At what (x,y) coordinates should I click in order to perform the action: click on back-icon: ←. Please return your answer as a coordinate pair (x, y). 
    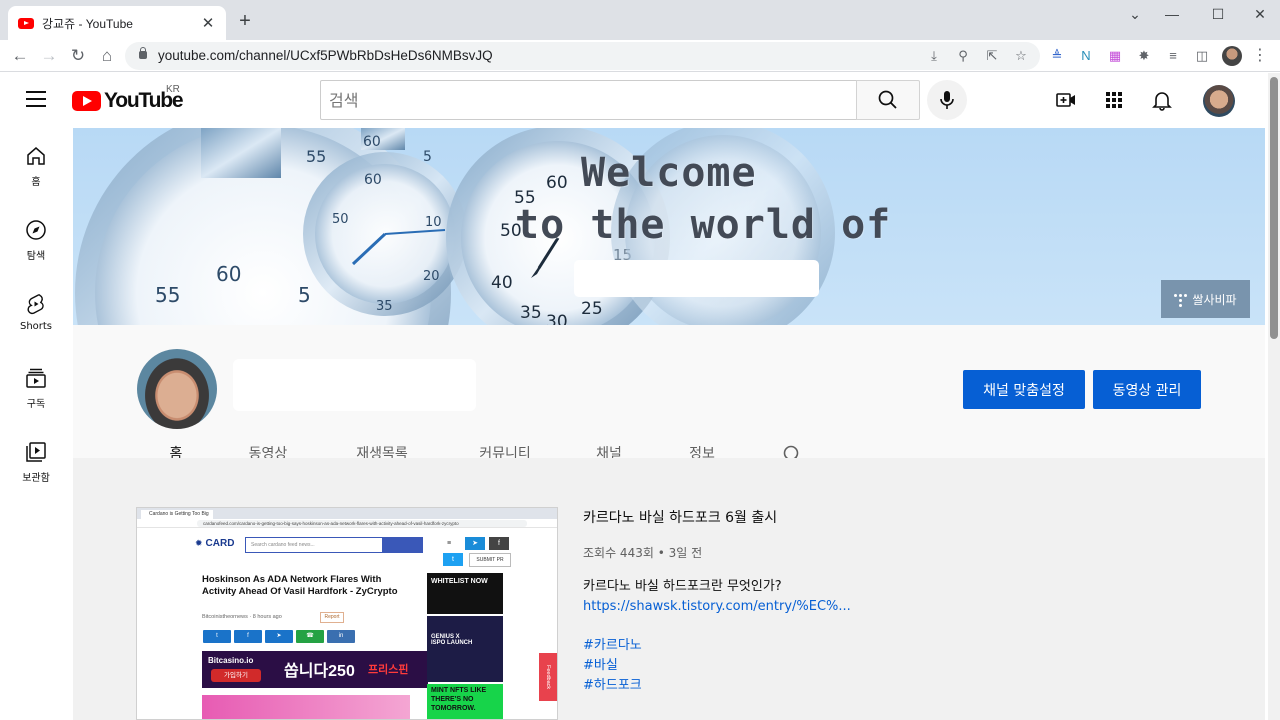
    Looking at the image, I should click on (20, 56).